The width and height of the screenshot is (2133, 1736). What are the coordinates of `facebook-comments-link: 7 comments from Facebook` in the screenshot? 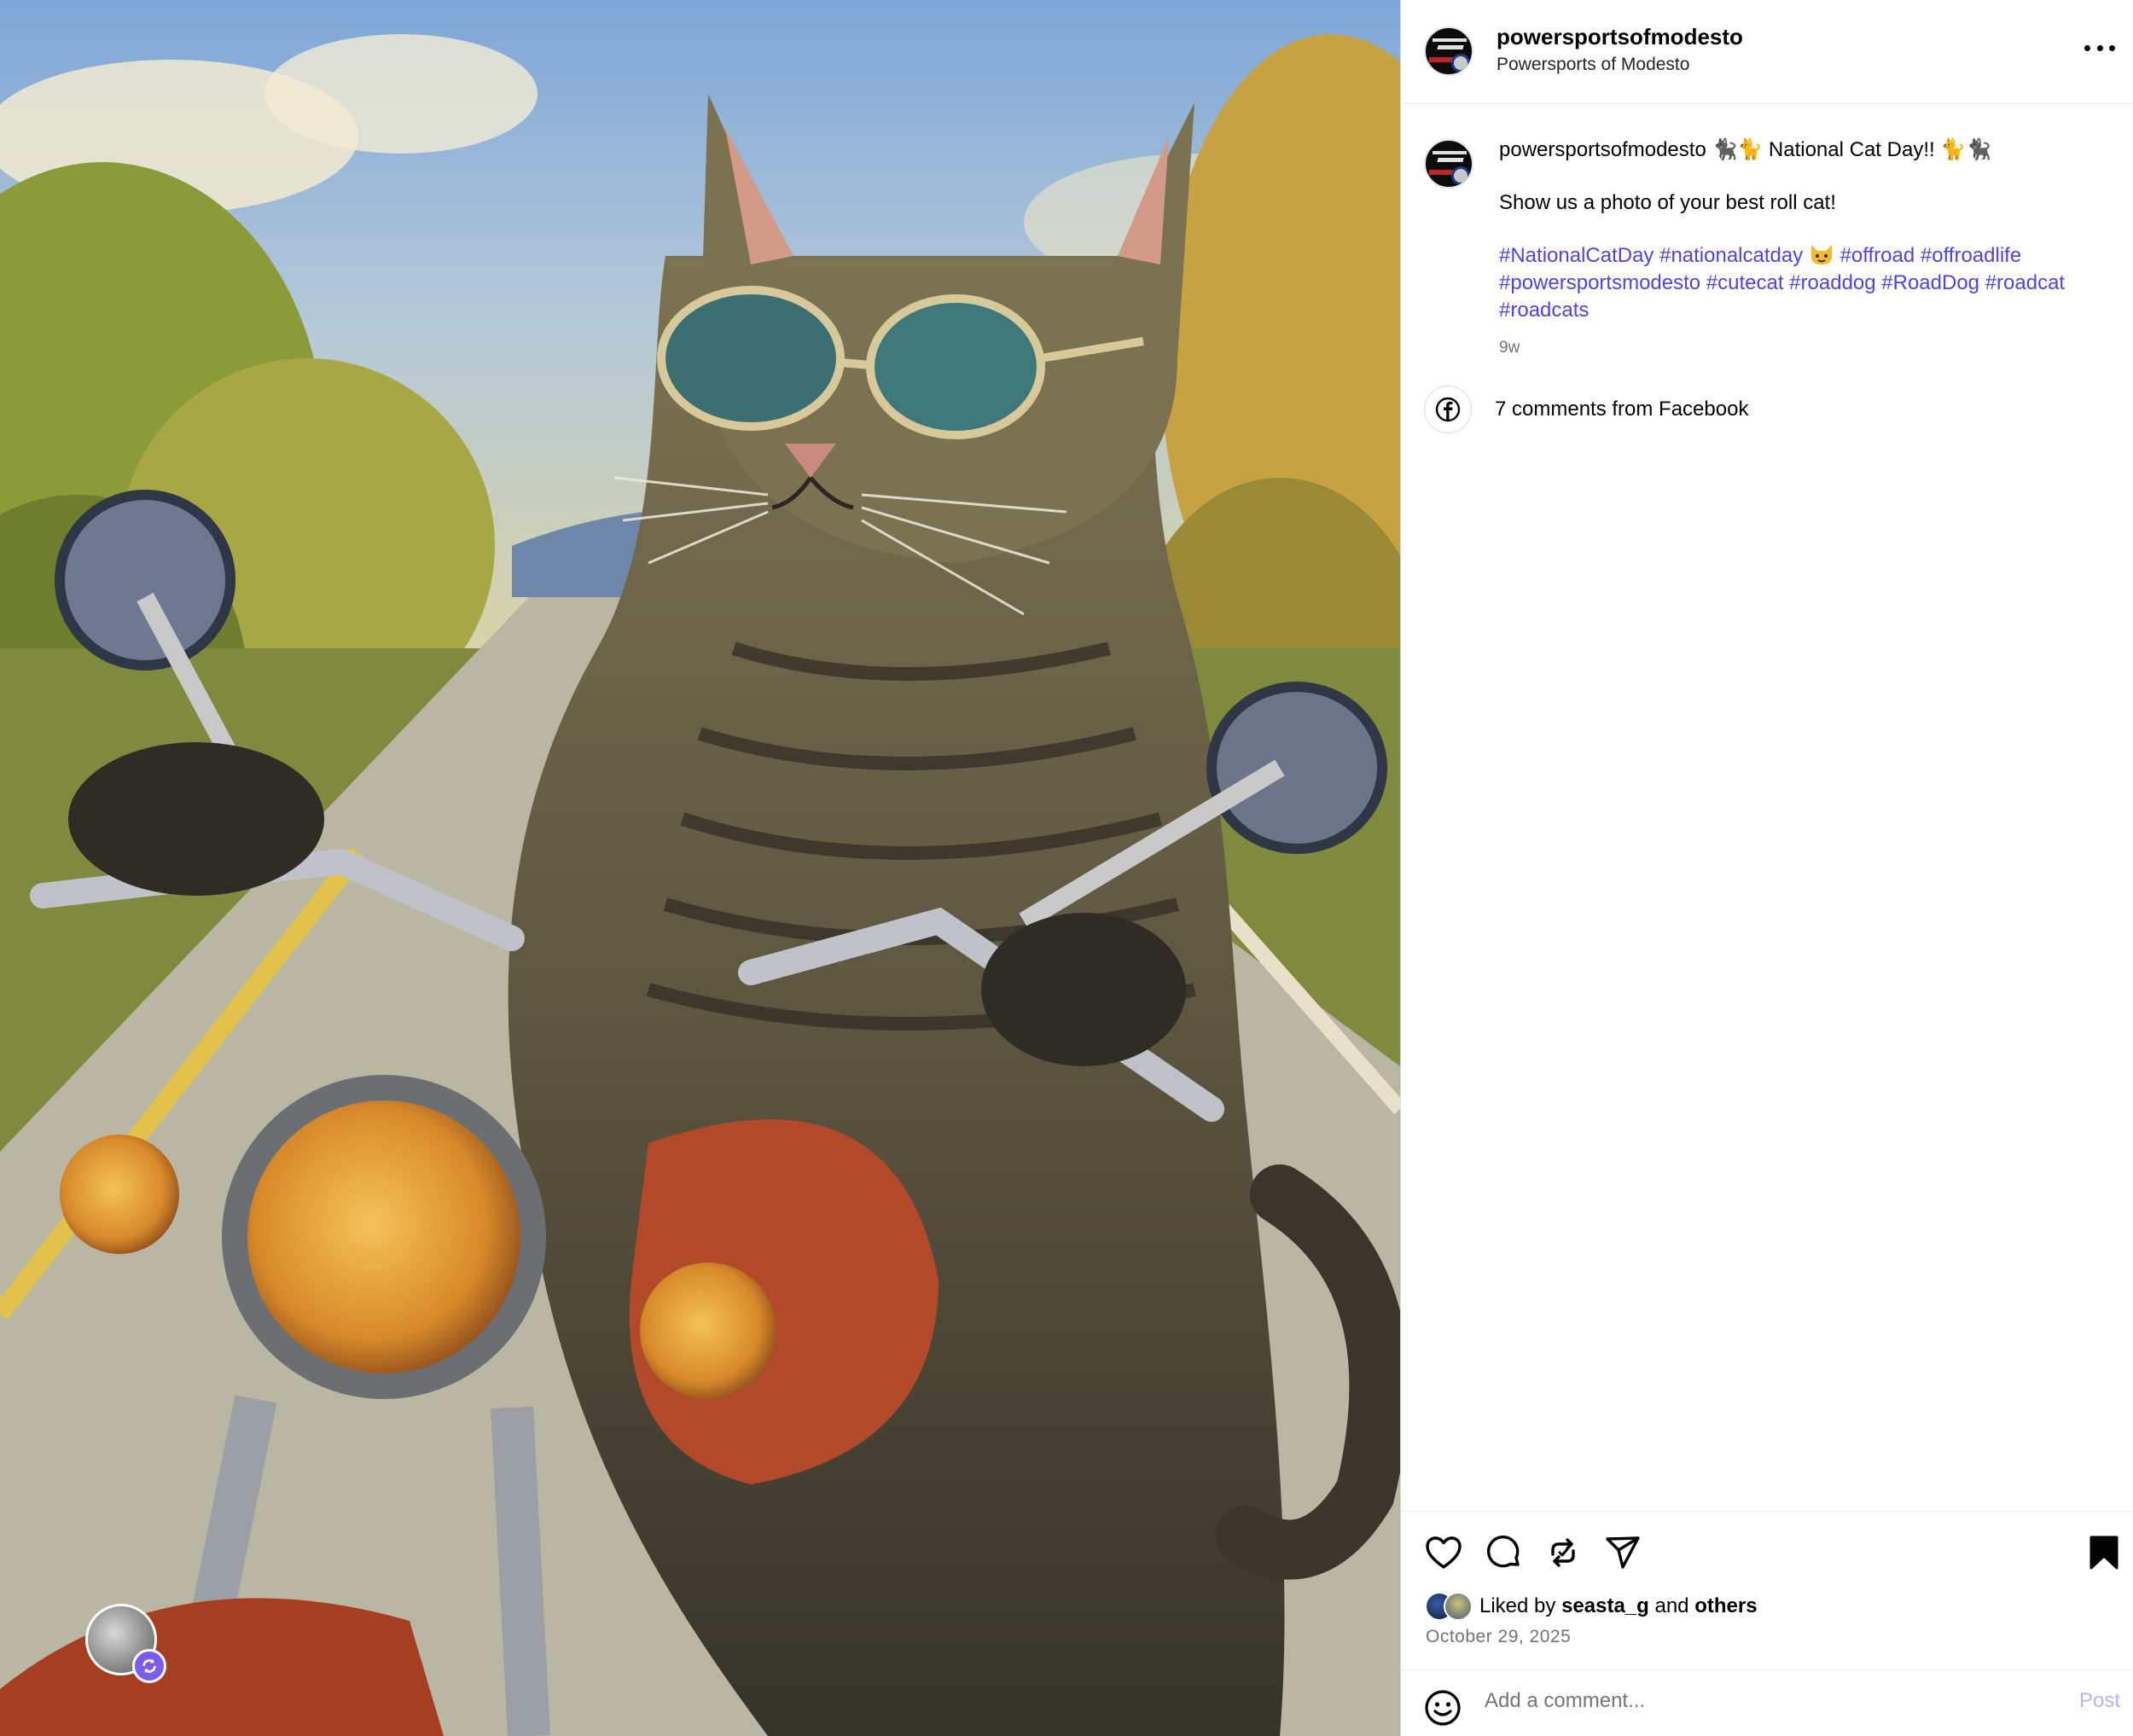 It's located at (1586, 409).